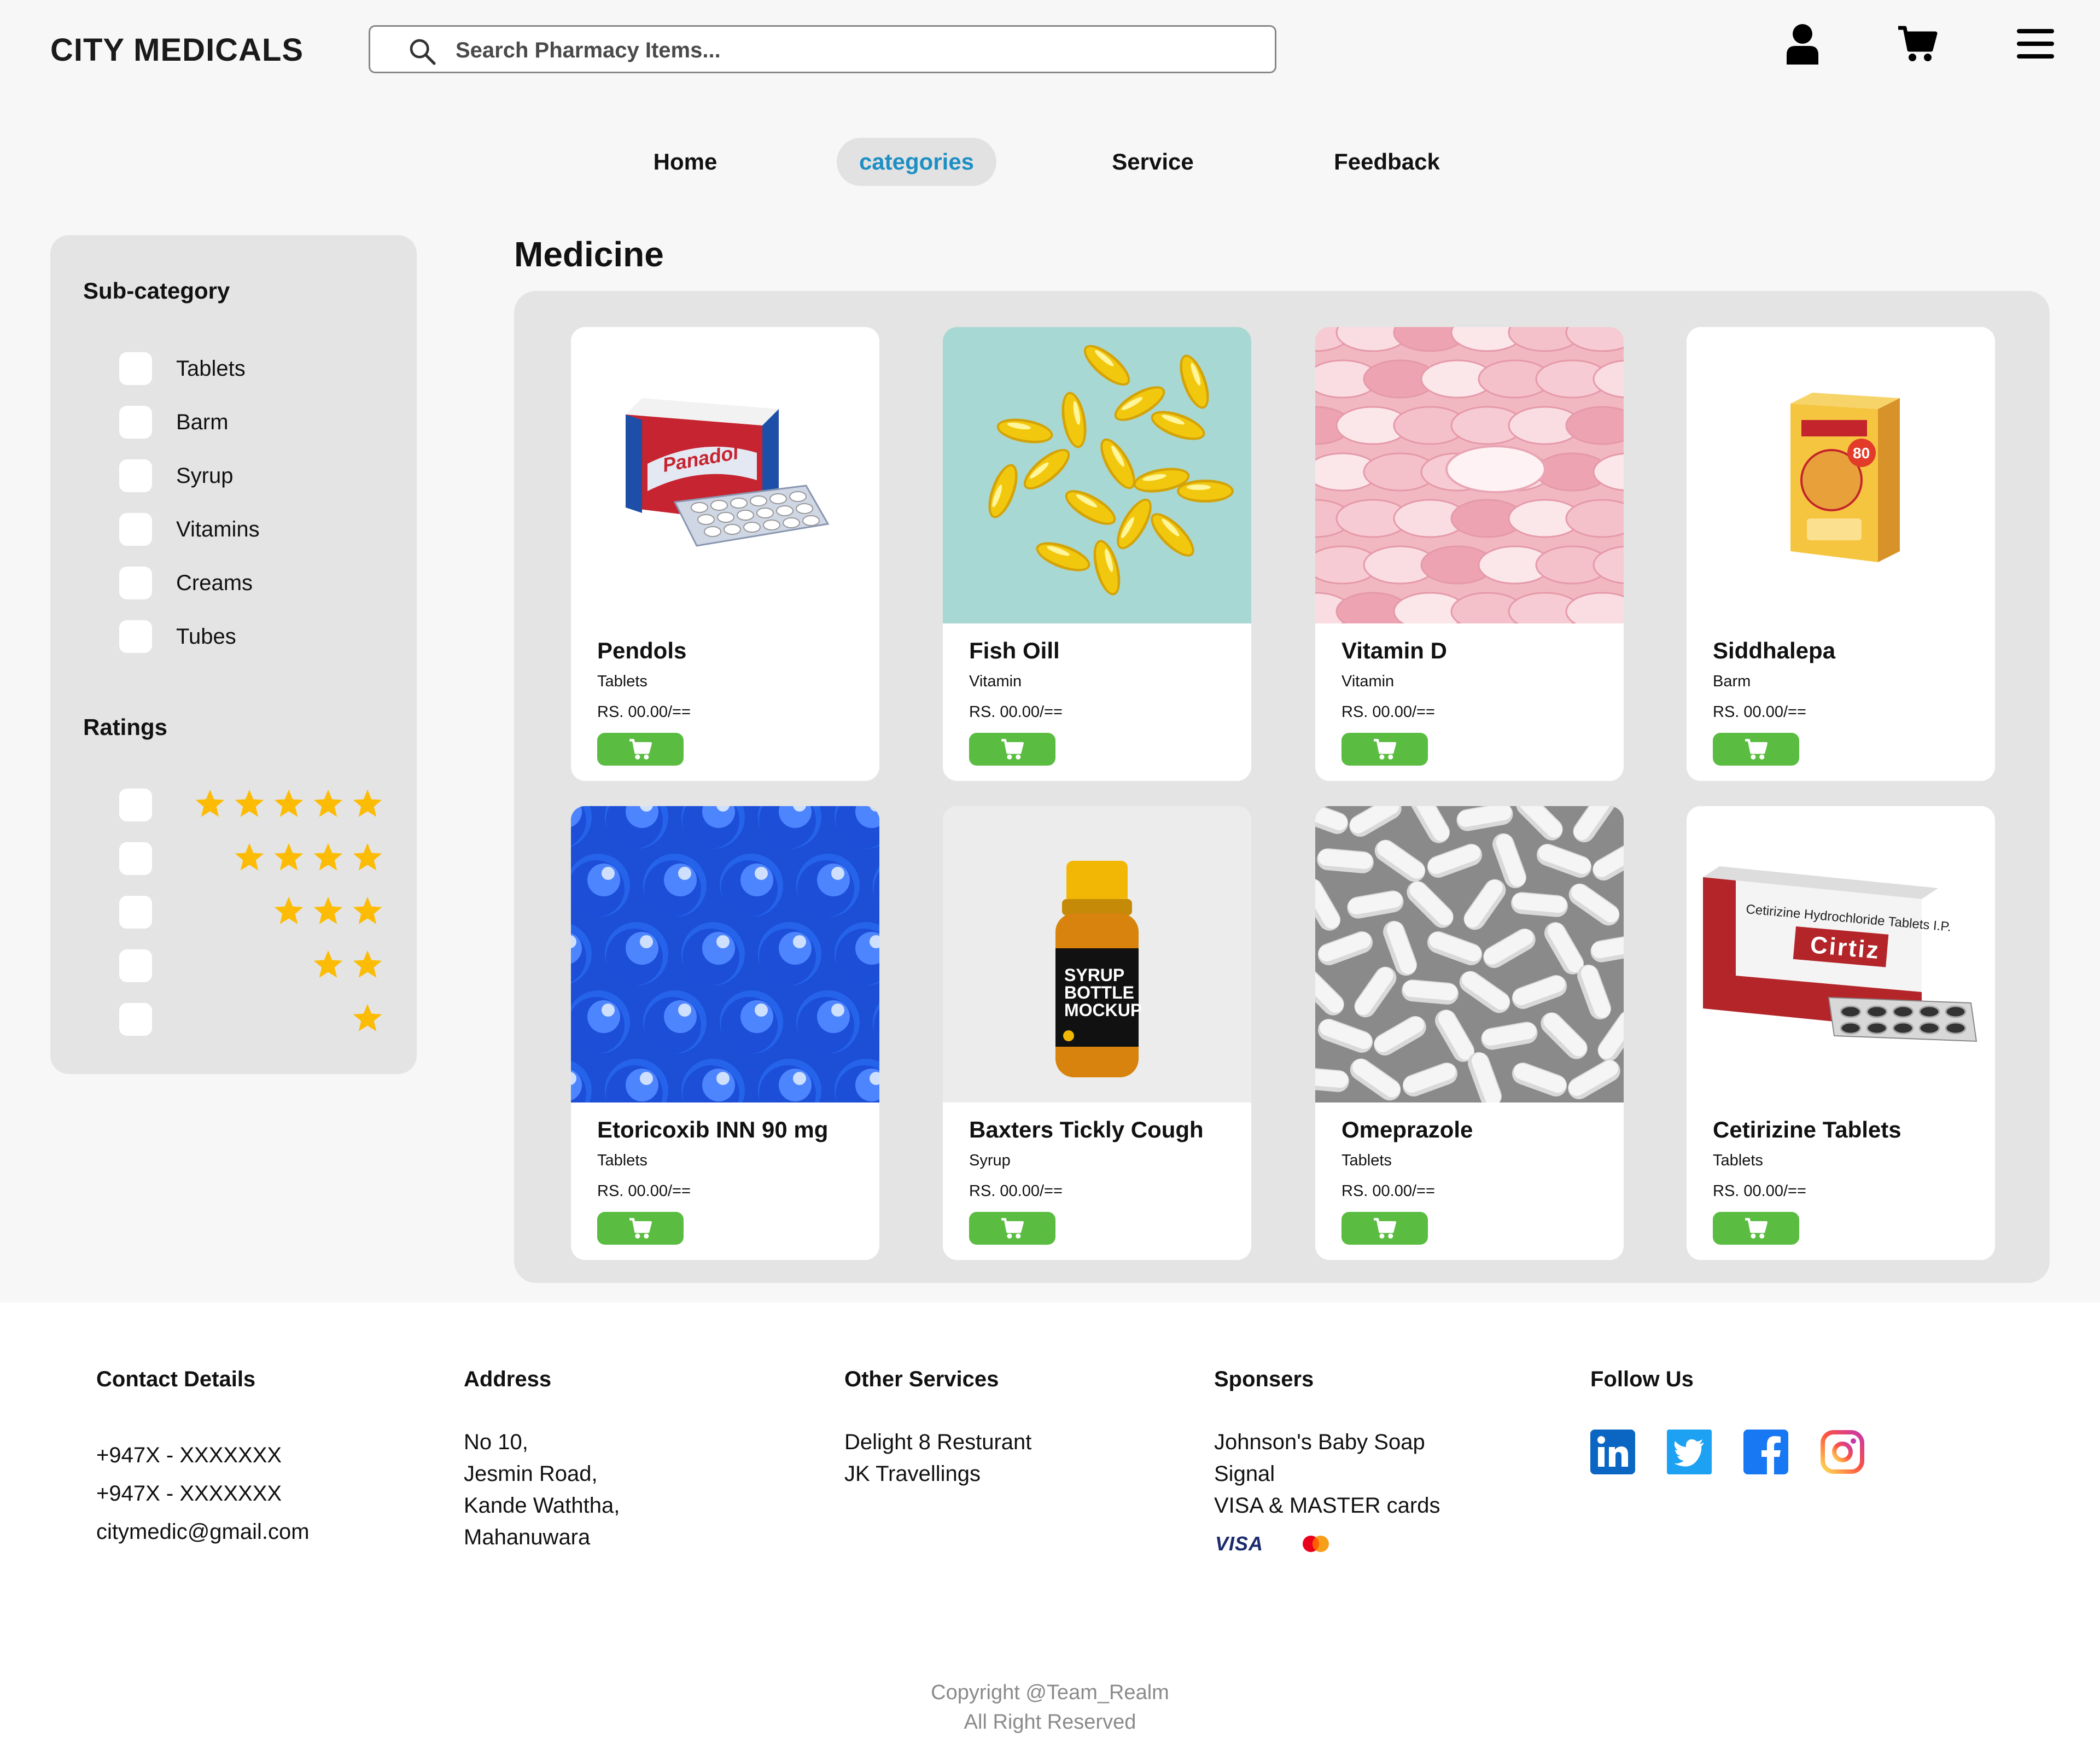 The image size is (2100, 1750). I want to click on product-type: Barm, so click(1732, 681).